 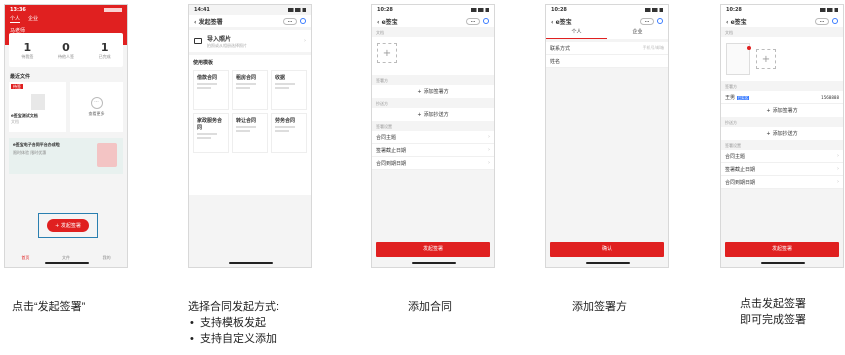 I want to click on signer-row: 王男 已实名 1568888, so click(x=782, y=97).